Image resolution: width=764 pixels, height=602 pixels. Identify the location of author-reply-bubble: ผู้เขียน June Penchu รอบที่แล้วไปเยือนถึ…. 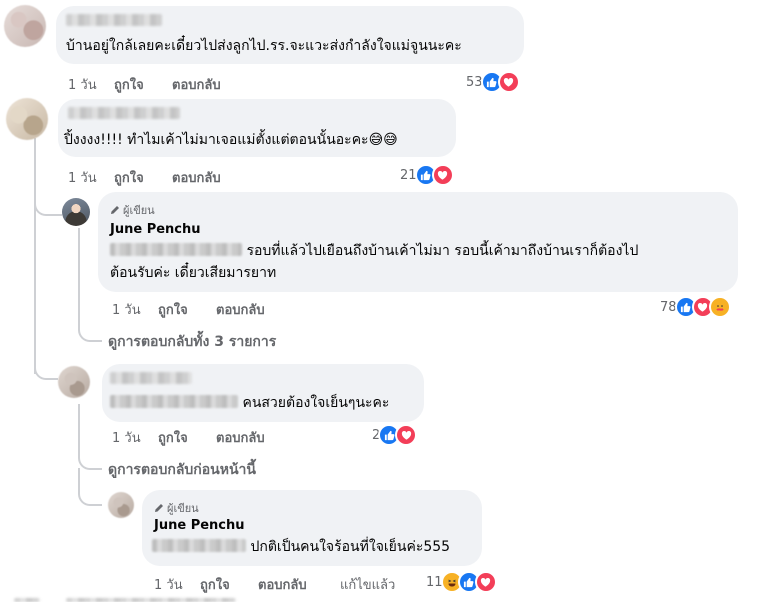
(418, 242).